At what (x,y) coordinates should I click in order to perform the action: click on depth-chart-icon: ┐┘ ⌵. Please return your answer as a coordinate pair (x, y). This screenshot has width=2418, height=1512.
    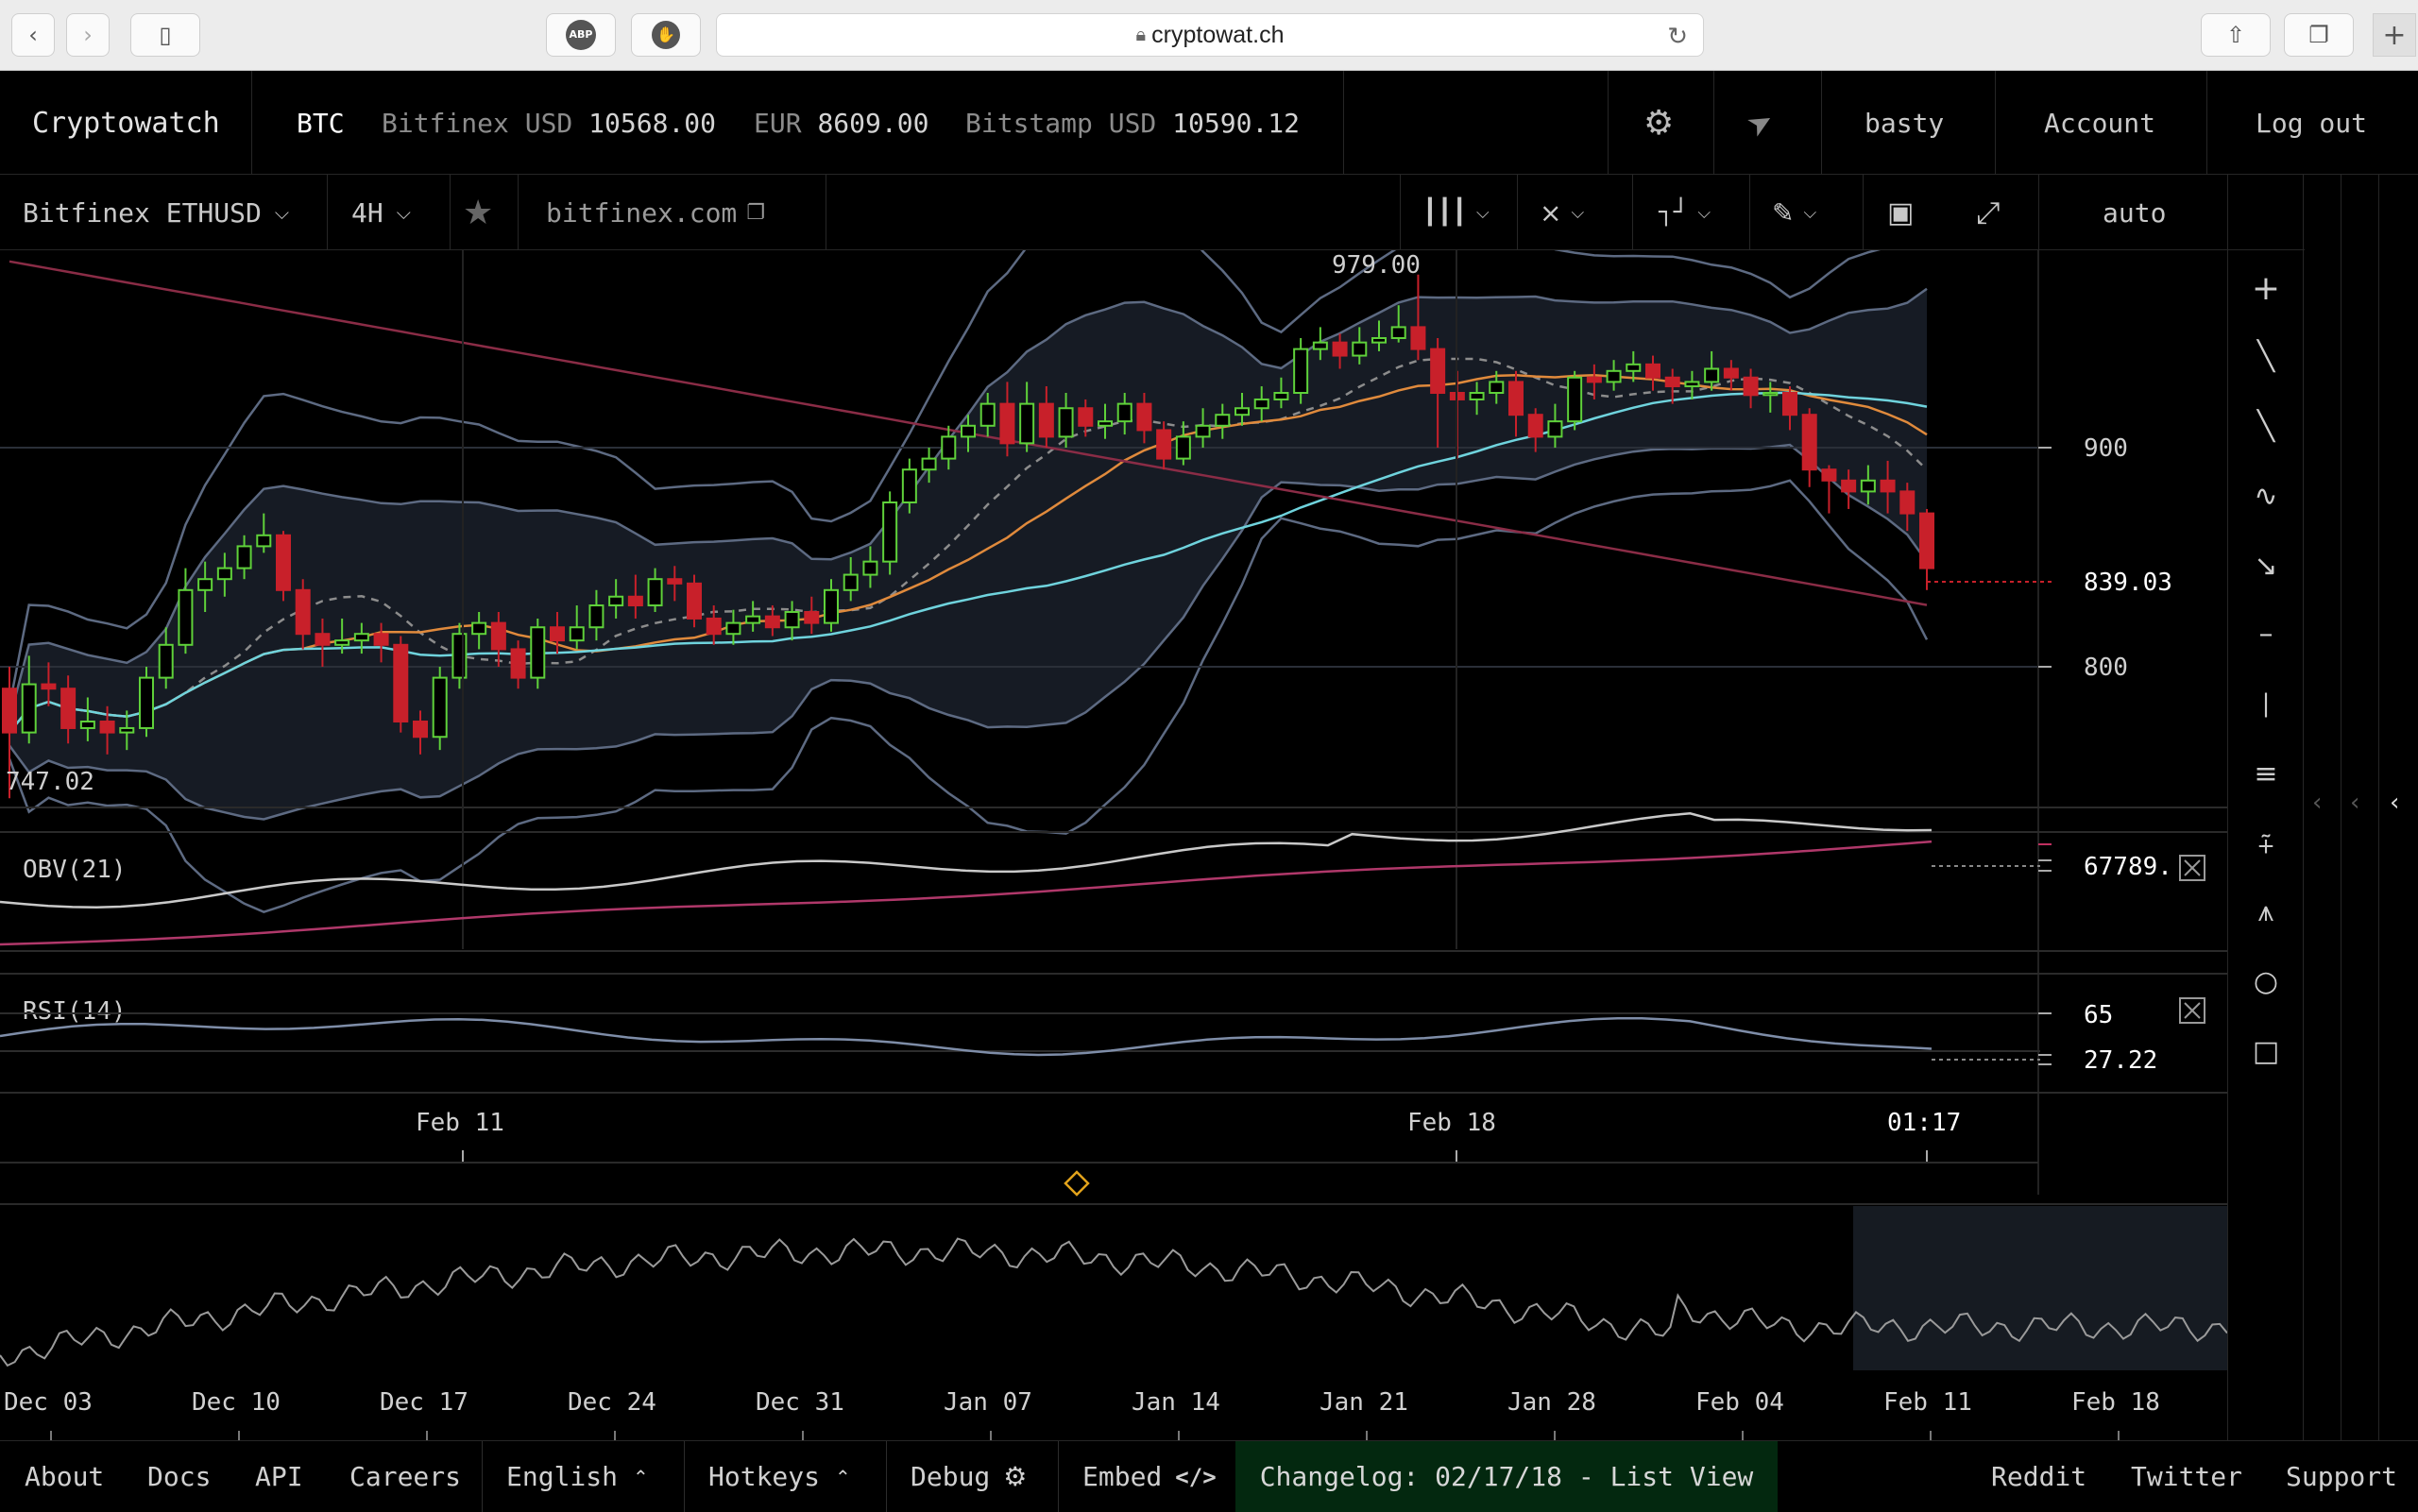
    Looking at the image, I should click on (1685, 212).